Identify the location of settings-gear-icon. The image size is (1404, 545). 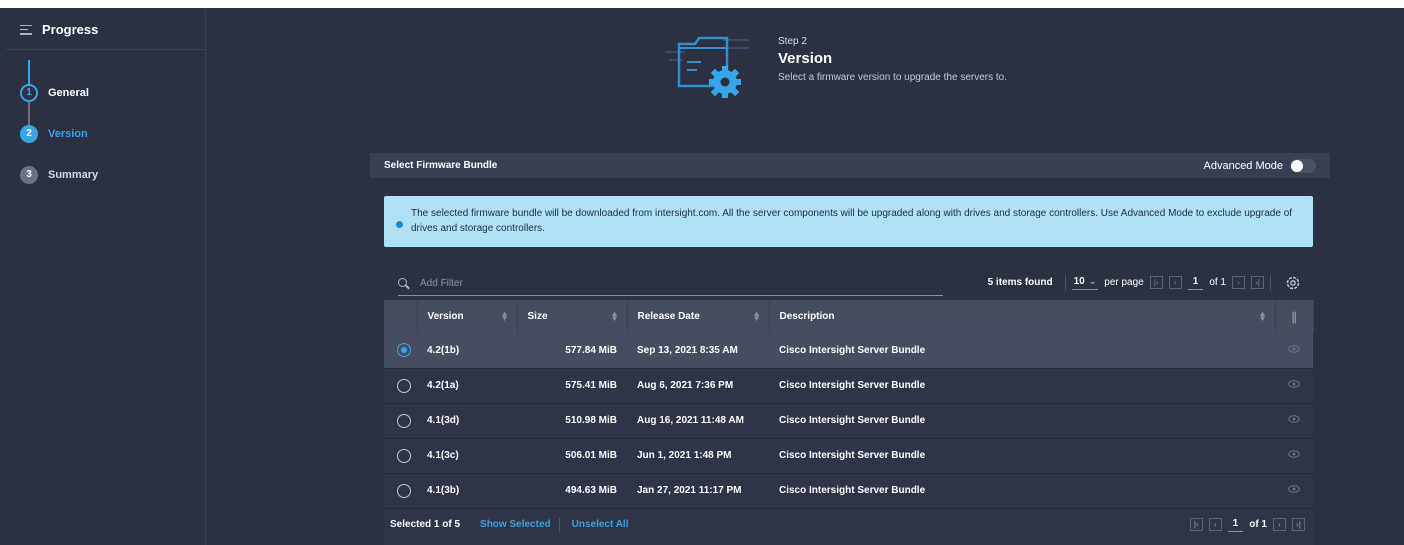
(1293, 283).